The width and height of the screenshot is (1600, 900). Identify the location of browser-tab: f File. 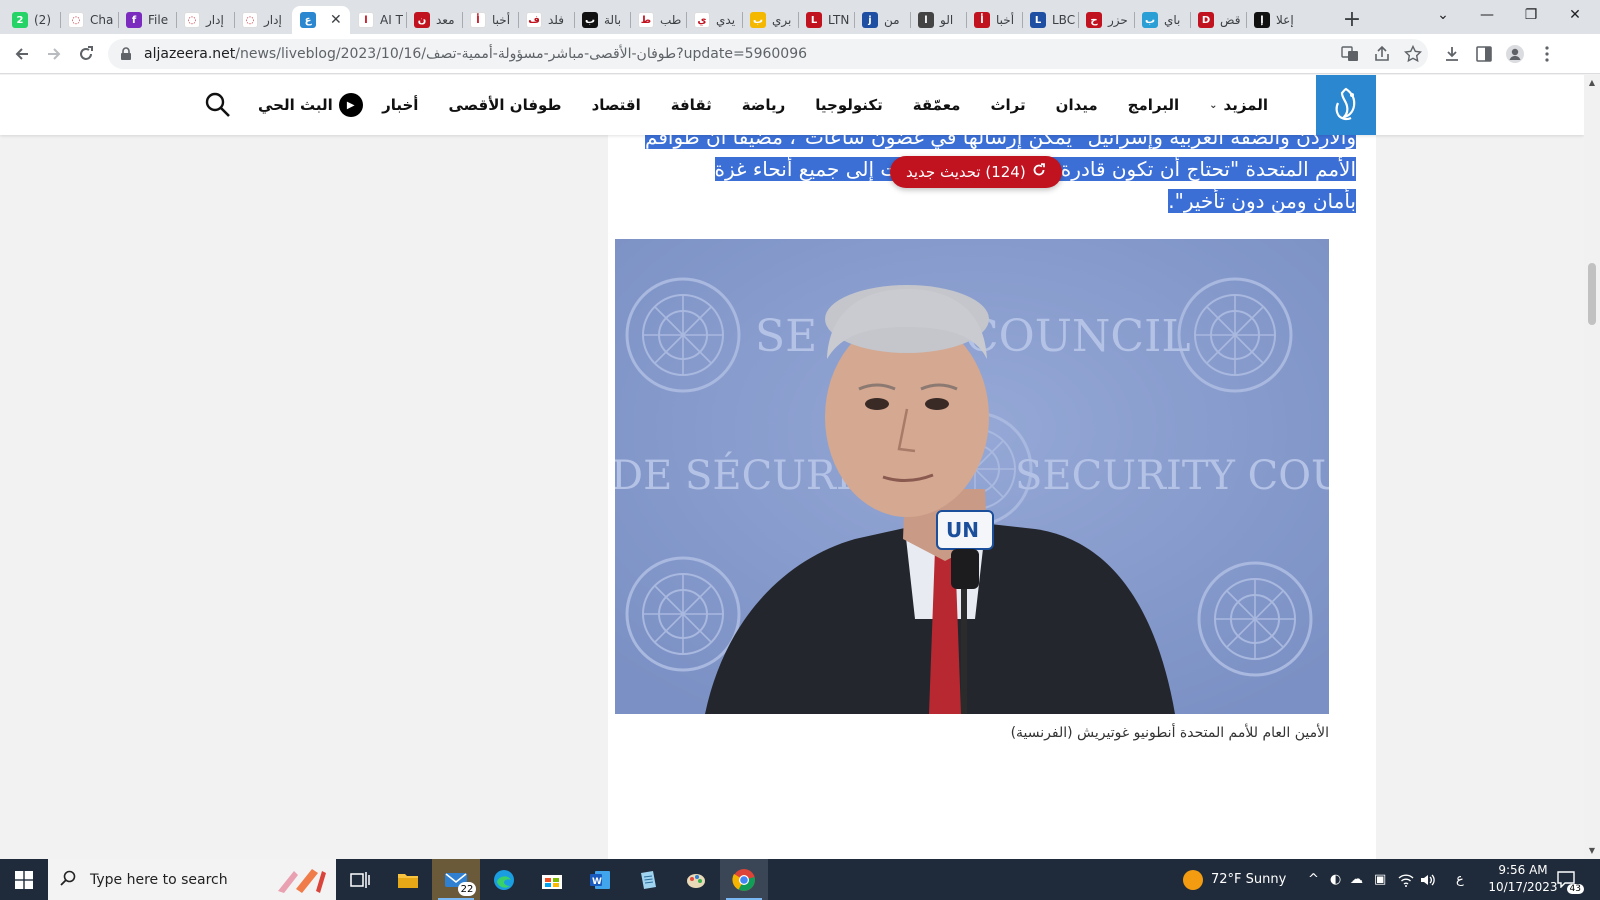
(147, 20).